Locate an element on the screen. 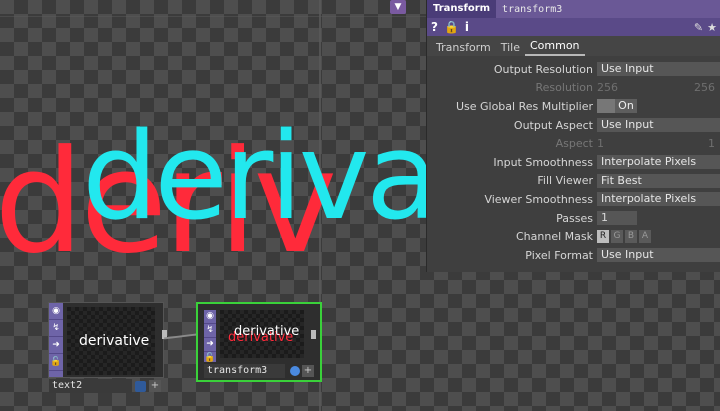 This screenshot has width=720, height=411. viewer-corner-button: ▼ is located at coordinates (398, 7).